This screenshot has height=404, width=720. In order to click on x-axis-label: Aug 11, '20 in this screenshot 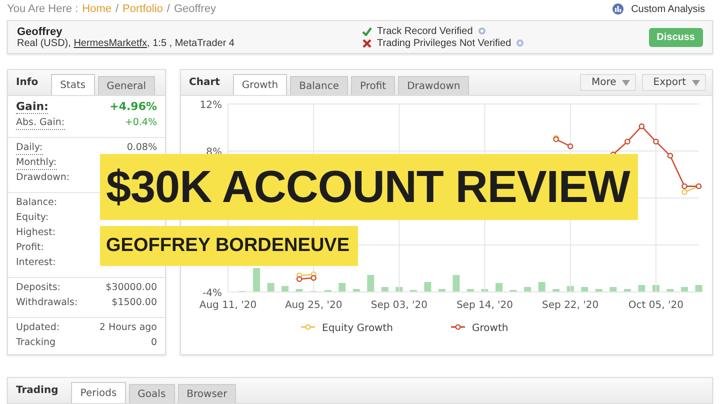, I will do `click(228, 305)`.